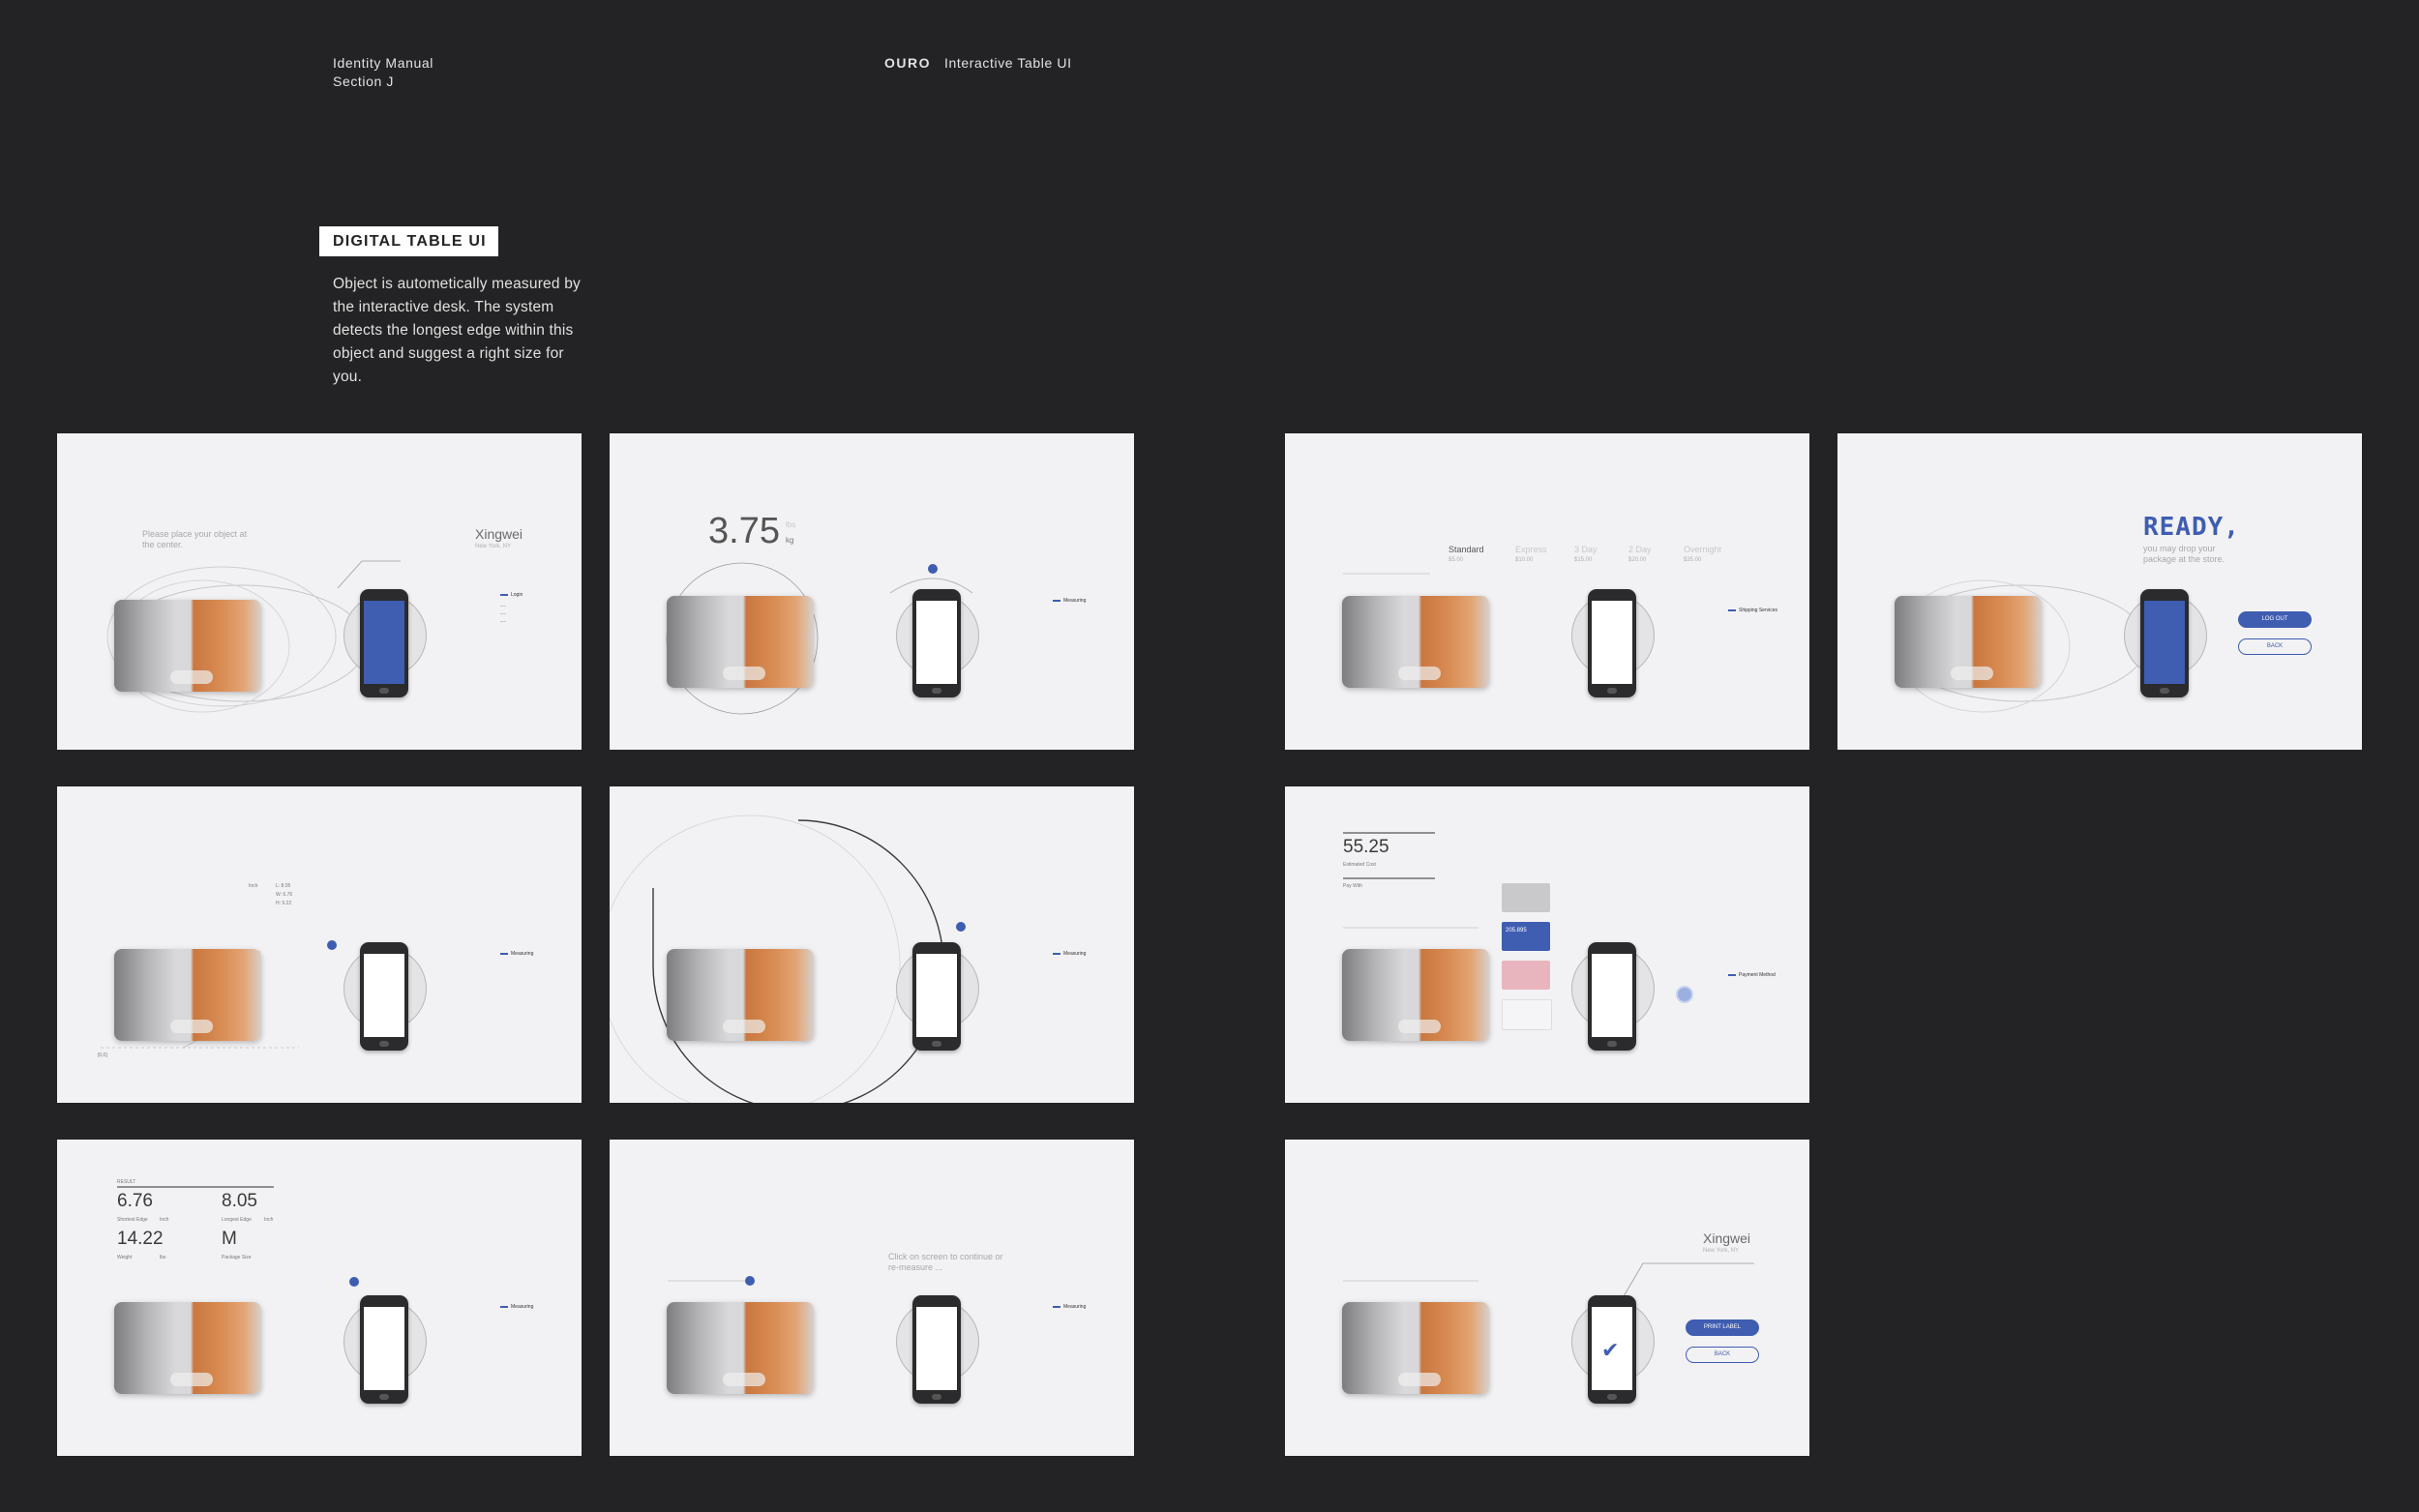 This screenshot has width=2419, height=1512. Describe the element at coordinates (196, 1187) in the screenshot. I see `result-lines` at that location.